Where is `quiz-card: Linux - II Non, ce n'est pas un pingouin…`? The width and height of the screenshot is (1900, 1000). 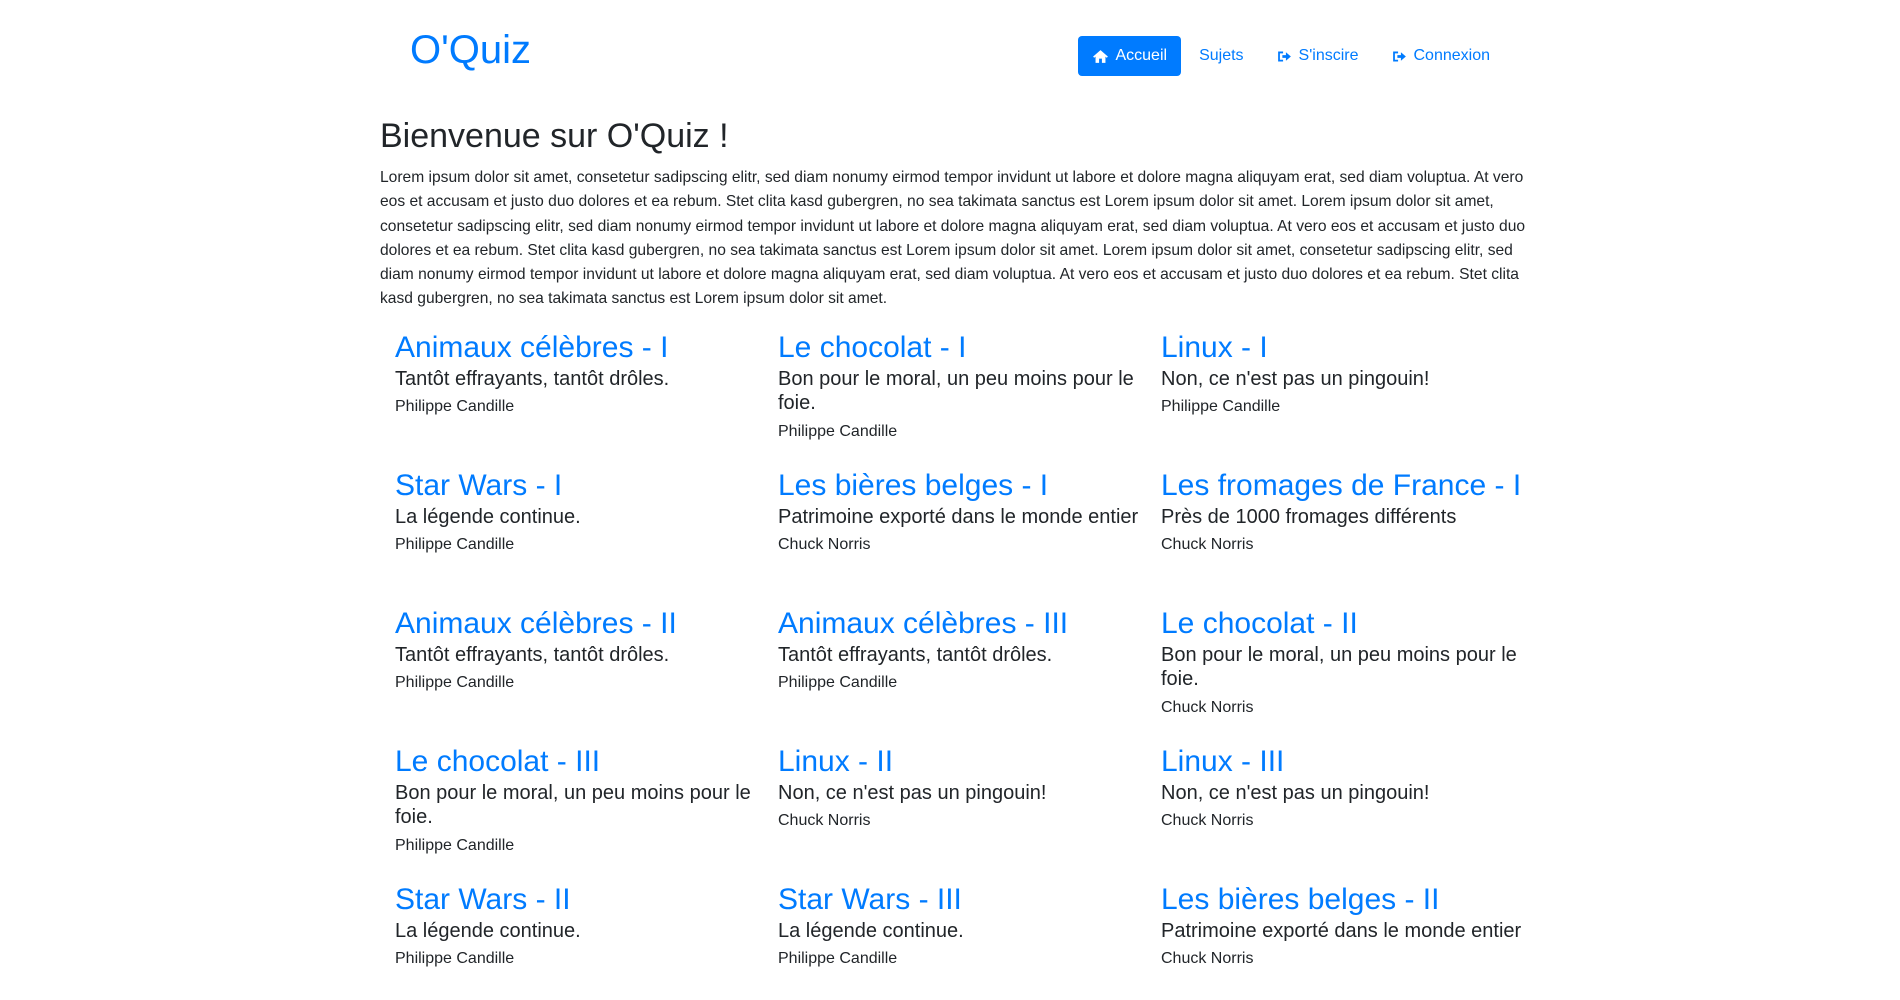 quiz-card: Linux - II Non, ce n'est pas un pingouin… is located at coordinates (969, 813).